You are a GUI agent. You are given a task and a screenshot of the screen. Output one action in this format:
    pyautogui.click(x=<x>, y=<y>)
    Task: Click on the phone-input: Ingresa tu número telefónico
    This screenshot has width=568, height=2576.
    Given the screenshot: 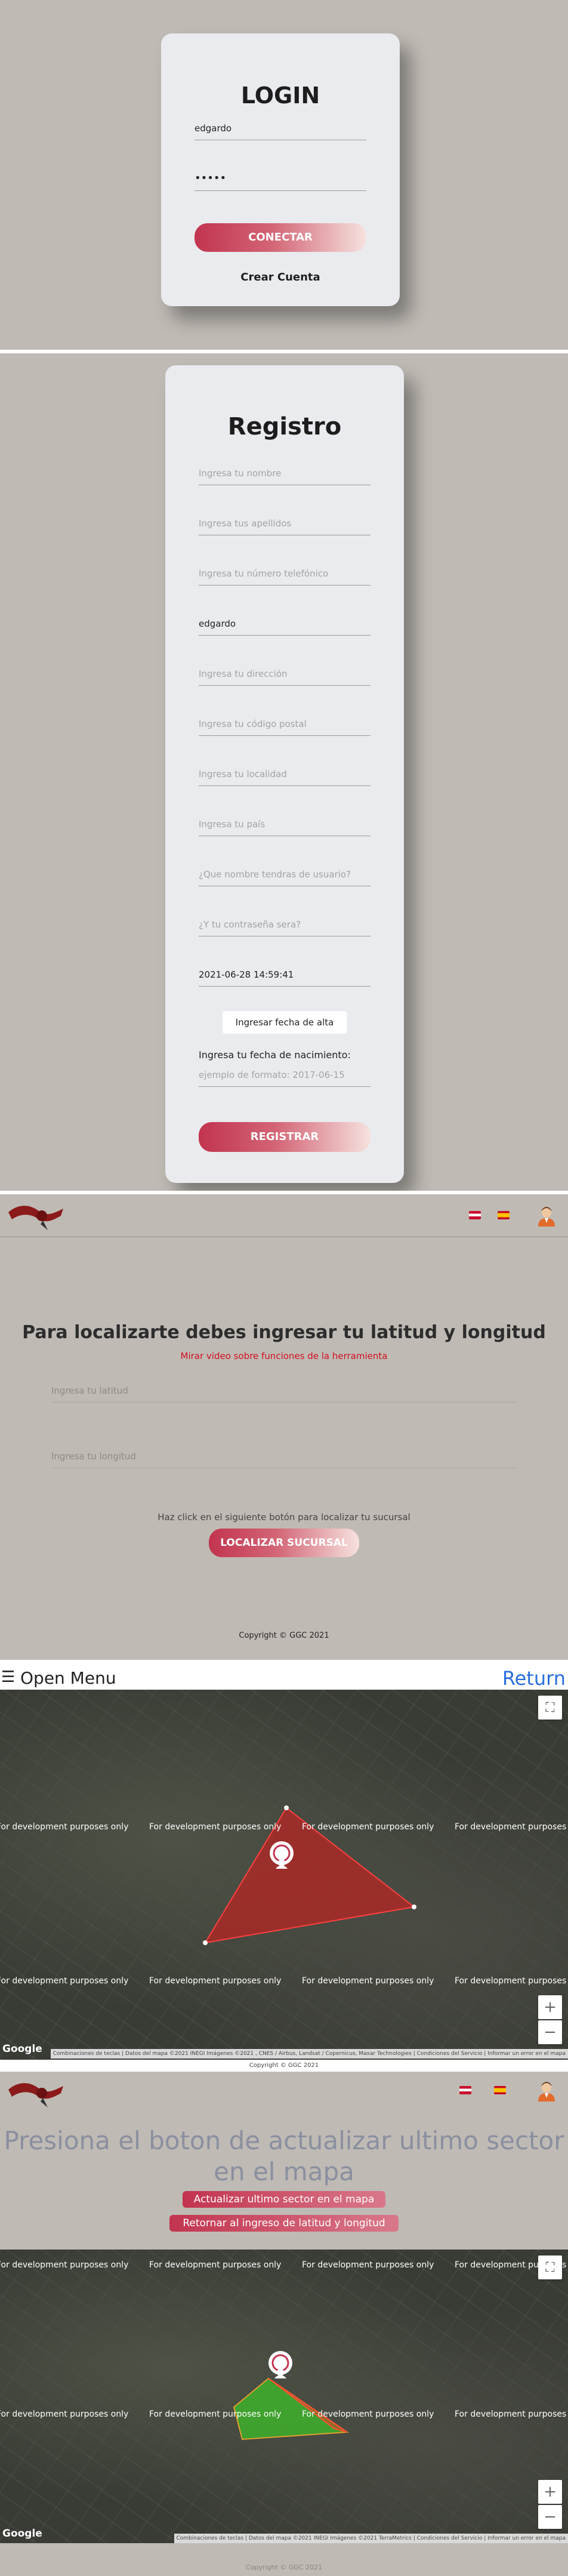 What is the action you would take?
    pyautogui.click(x=285, y=577)
    